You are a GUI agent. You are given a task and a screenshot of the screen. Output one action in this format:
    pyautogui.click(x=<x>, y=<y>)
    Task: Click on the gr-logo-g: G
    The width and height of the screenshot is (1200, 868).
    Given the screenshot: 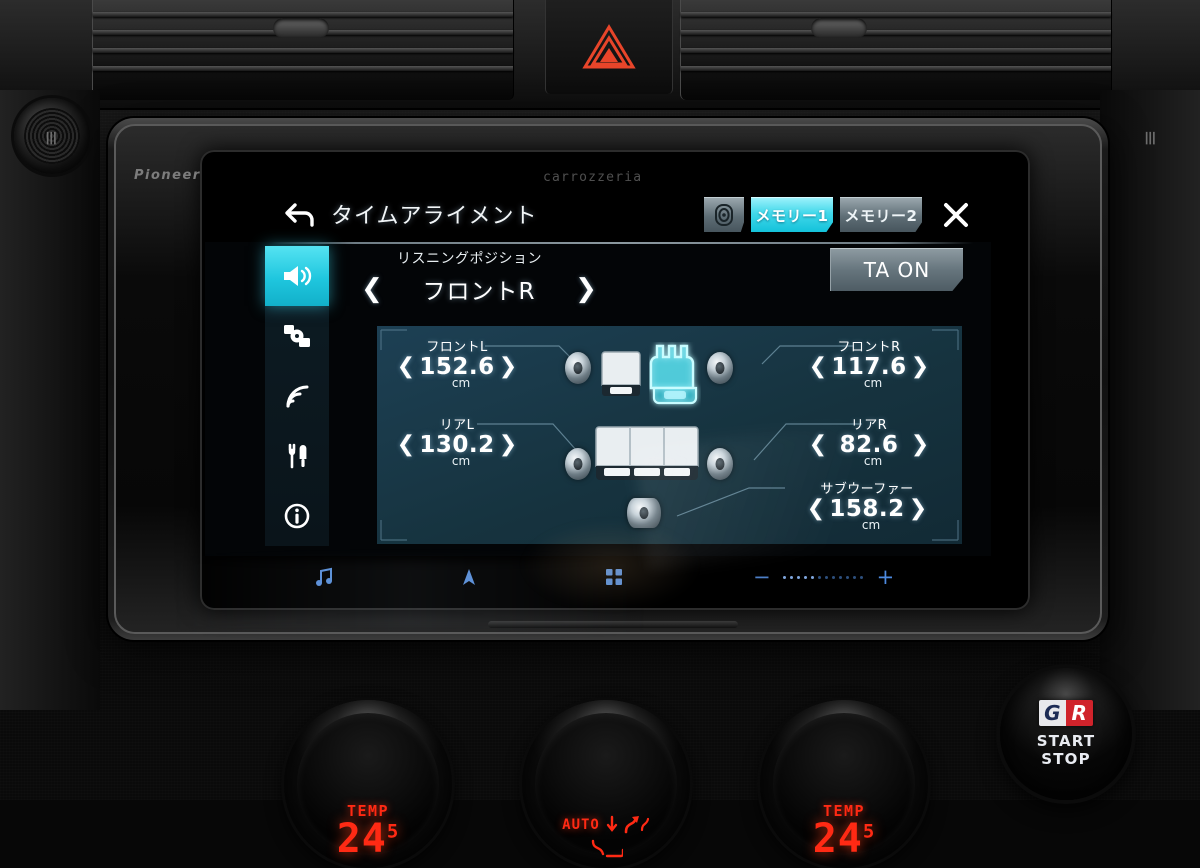 What is the action you would take?
    pyautogui.click(x=1052, y=713)
    